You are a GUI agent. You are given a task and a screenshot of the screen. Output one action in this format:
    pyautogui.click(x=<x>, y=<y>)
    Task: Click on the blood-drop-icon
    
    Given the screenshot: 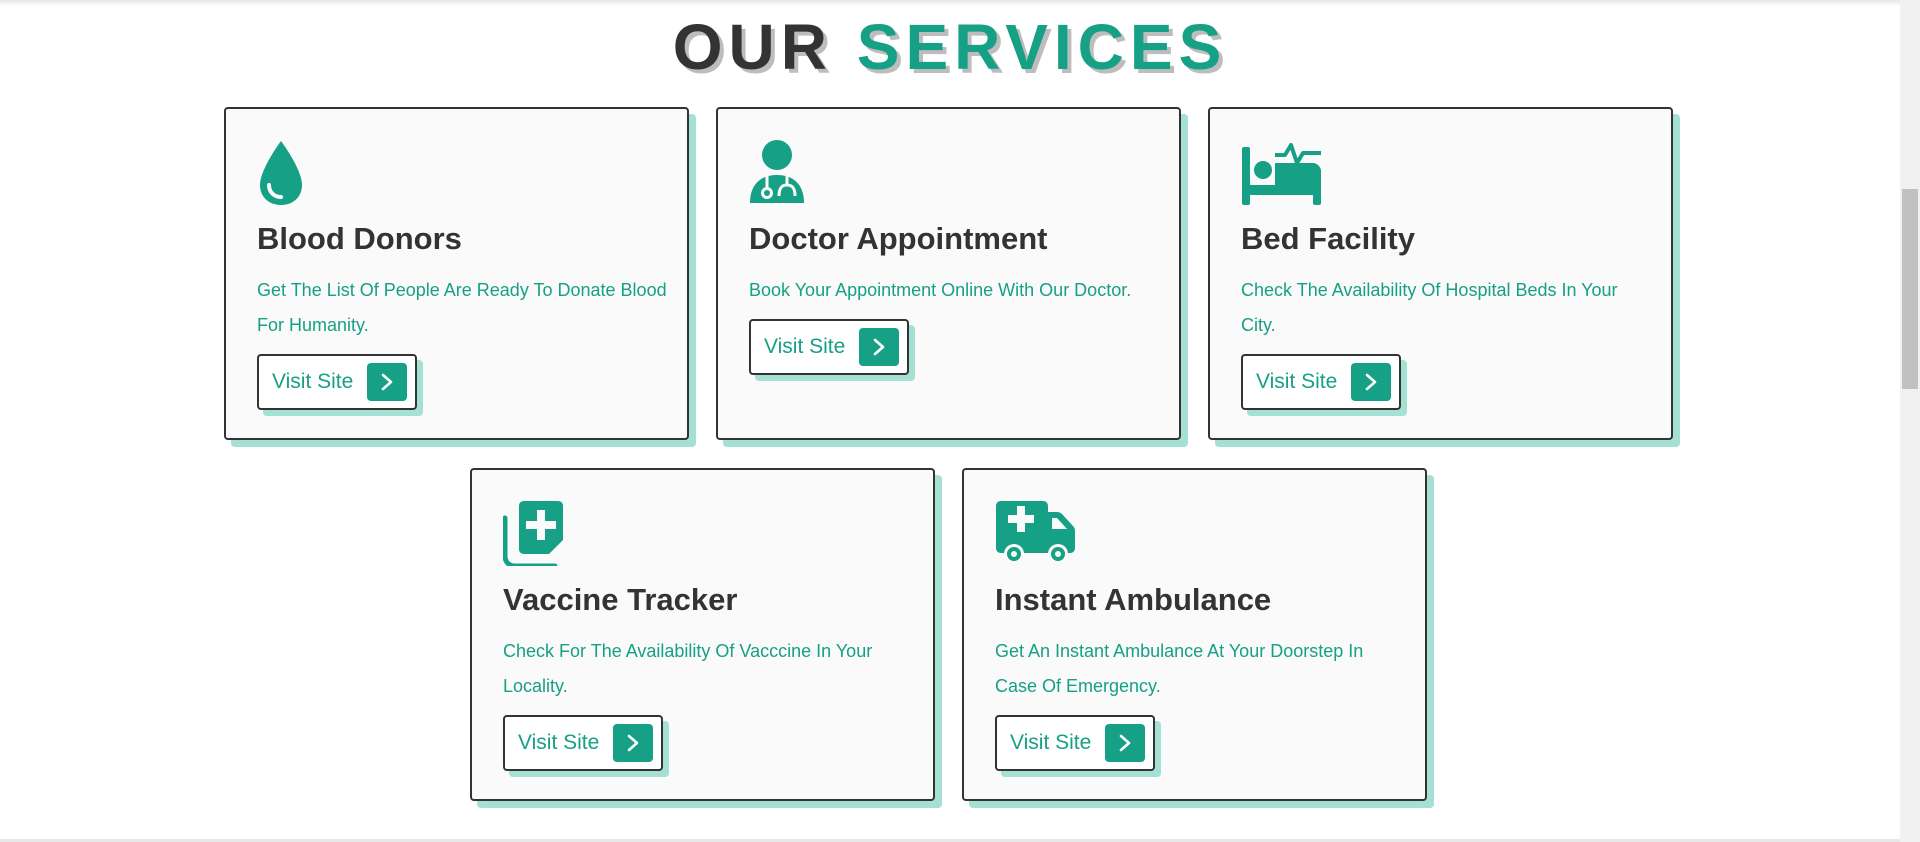 What is the action you would take?
    pyautogui.click(x=299, y=172)
    